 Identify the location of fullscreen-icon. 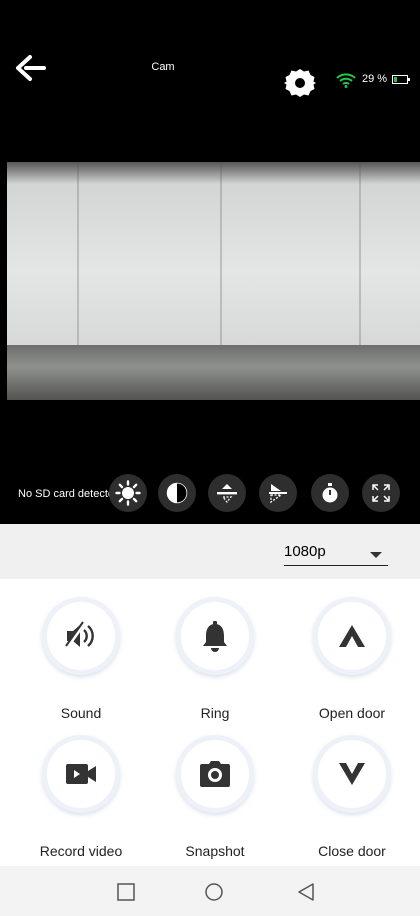
(381, 493).